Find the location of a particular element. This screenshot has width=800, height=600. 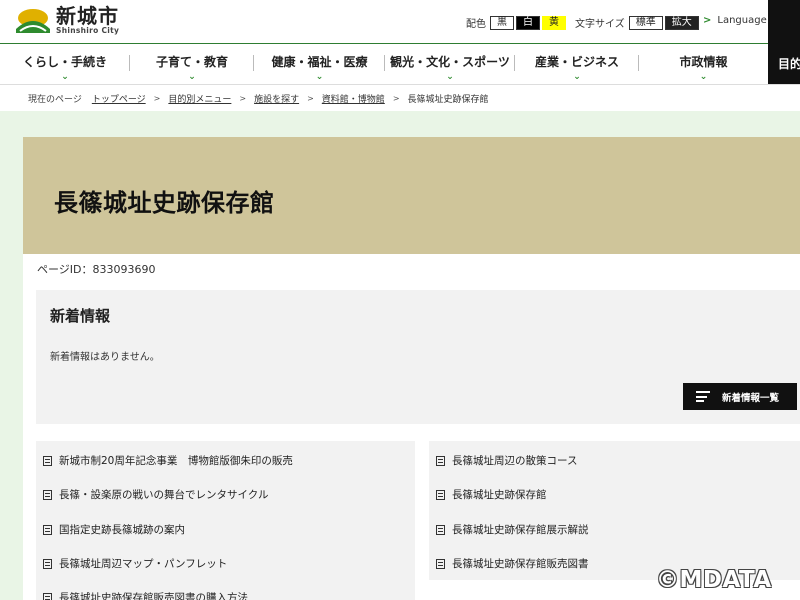

list-item: 国指定史跡長篠城跡の案内 is located at coordinates (114, 529).